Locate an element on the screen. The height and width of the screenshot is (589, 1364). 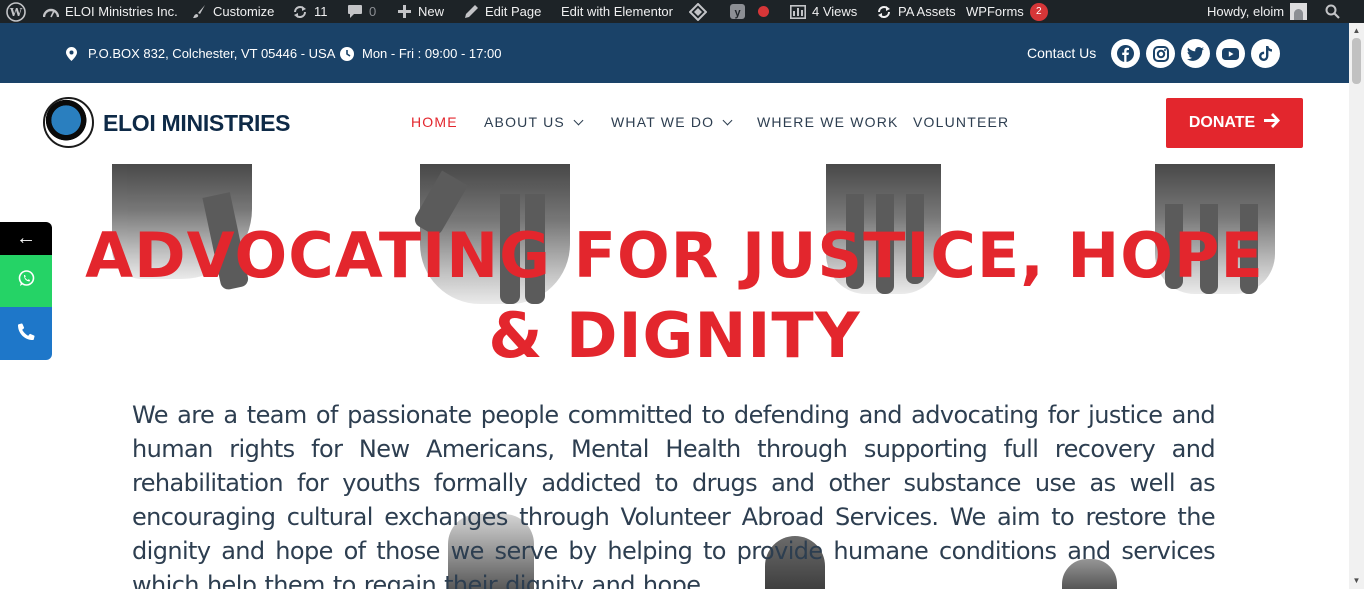
seo-status-dot is located at coordinates (763, 11).